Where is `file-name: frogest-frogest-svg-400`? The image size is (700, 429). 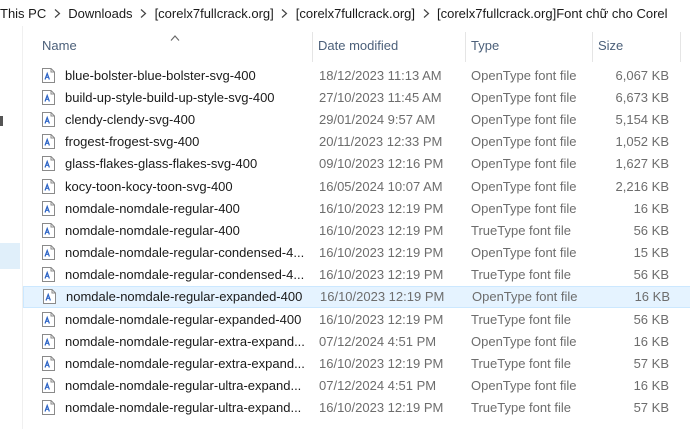
file-name: frogest-frogest-svg-400 is located at coordinates (132, 142).